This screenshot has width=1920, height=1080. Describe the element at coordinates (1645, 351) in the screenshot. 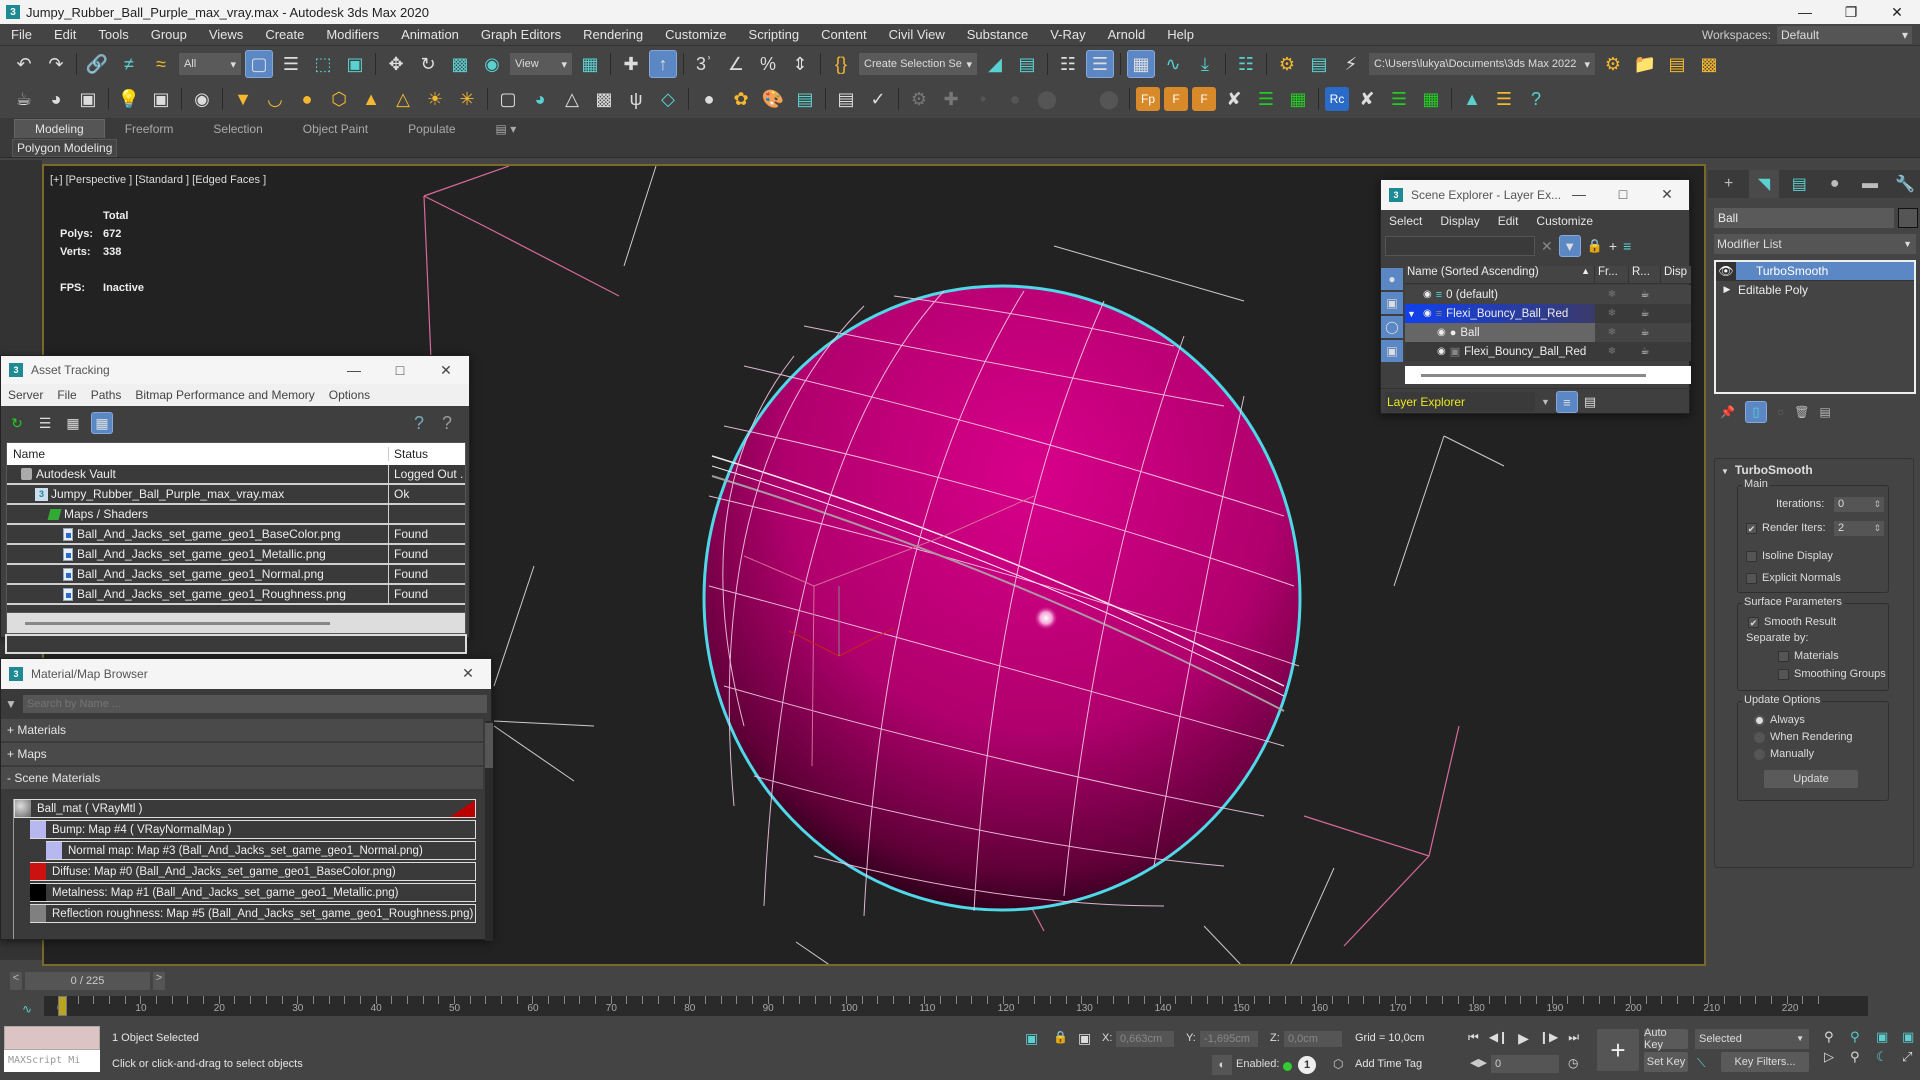

I see `renderable-teapot-icon: ☕` at that location.